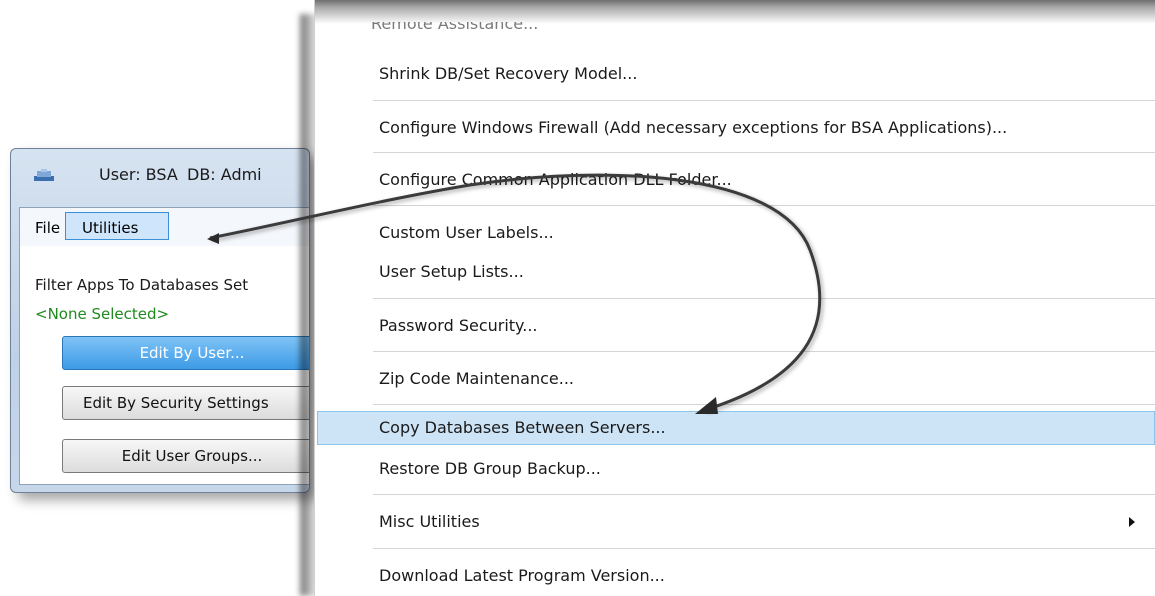  Describe the element at coordinates (185, 403) in the screenshot. I see `edit-by-security-settings-button: Edit By Security Settings` at that location.